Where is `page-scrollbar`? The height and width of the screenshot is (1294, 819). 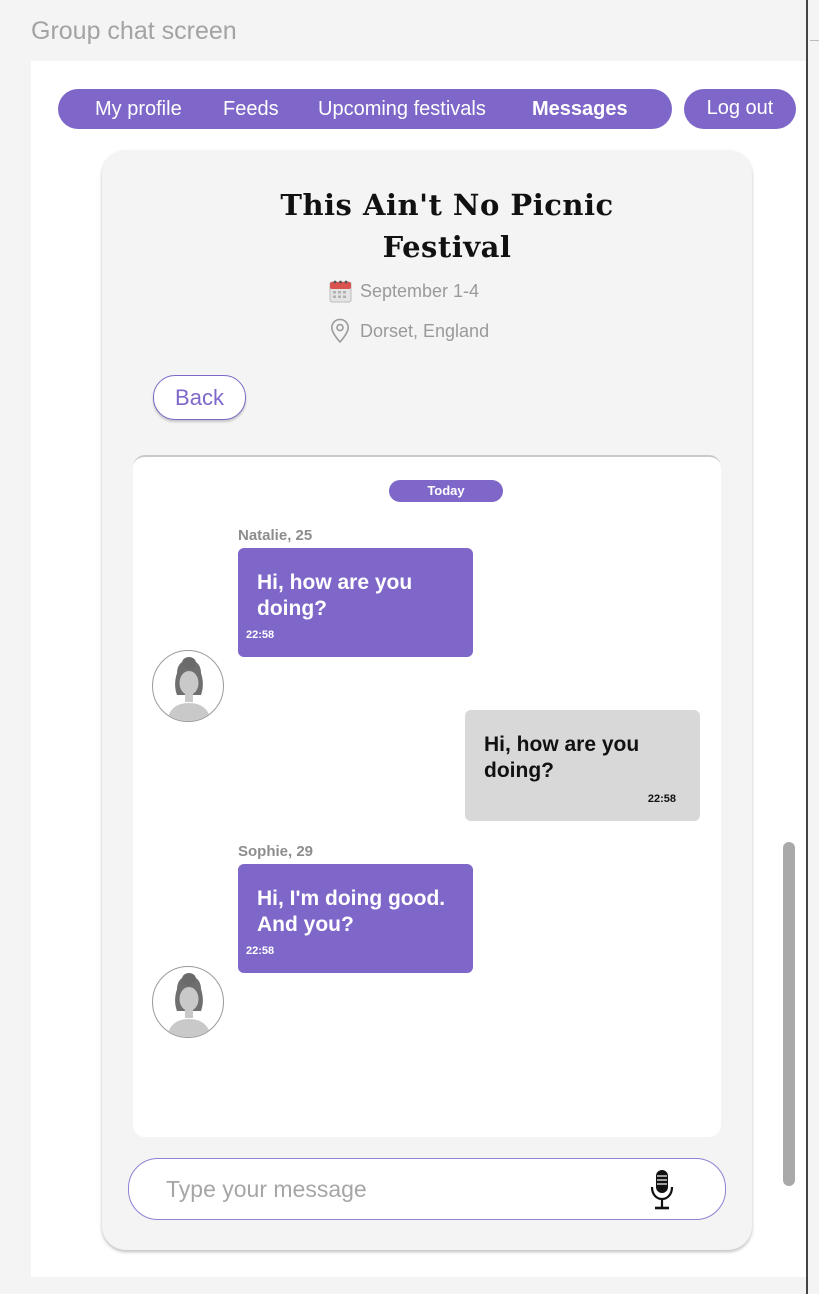
page-scrollbar is located at coordinates (789, 1014).